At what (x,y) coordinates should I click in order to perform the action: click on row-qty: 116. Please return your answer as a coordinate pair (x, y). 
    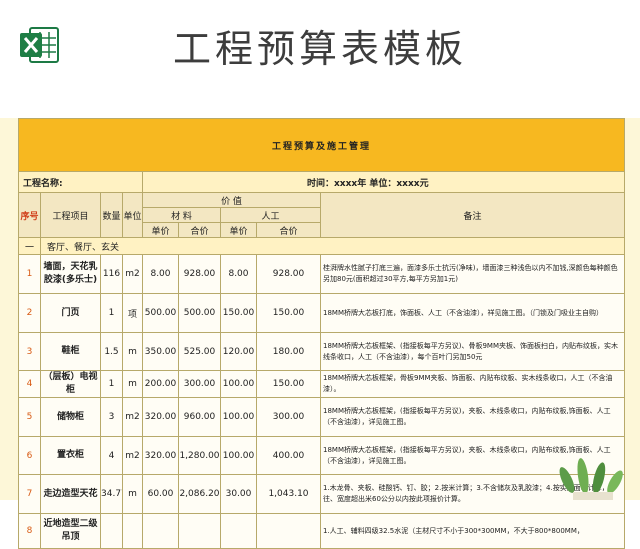
    Looking at the image, I should click on (111, 274).